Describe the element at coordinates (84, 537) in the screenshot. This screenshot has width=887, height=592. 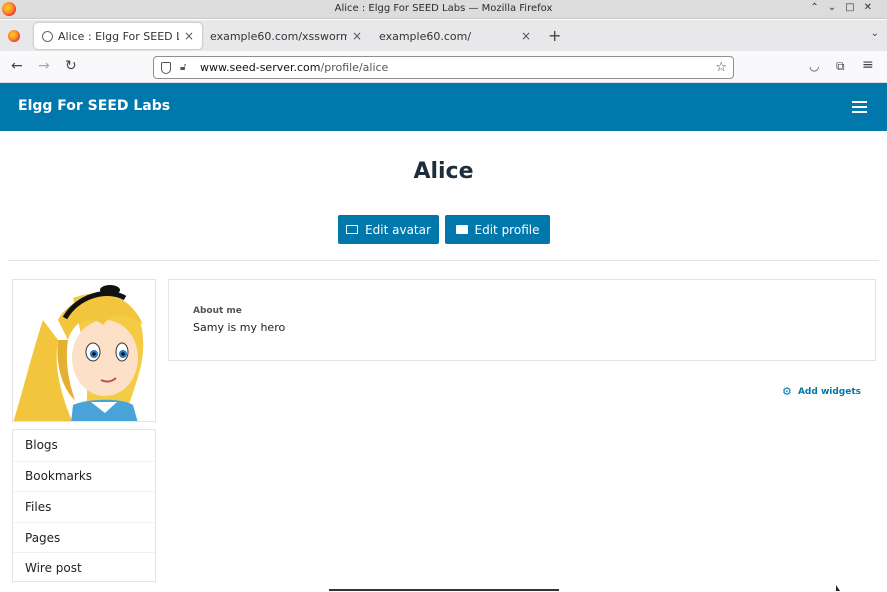
I see `menu-item-pages: Pages` at that location.